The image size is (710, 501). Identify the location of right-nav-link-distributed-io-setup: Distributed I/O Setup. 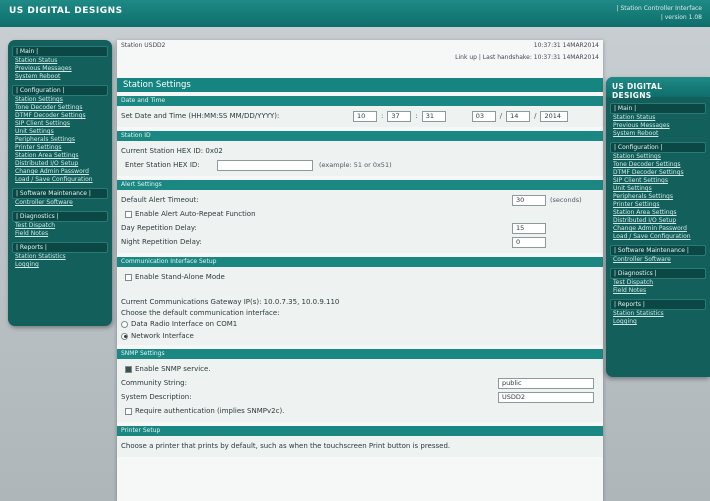
(658, 221).